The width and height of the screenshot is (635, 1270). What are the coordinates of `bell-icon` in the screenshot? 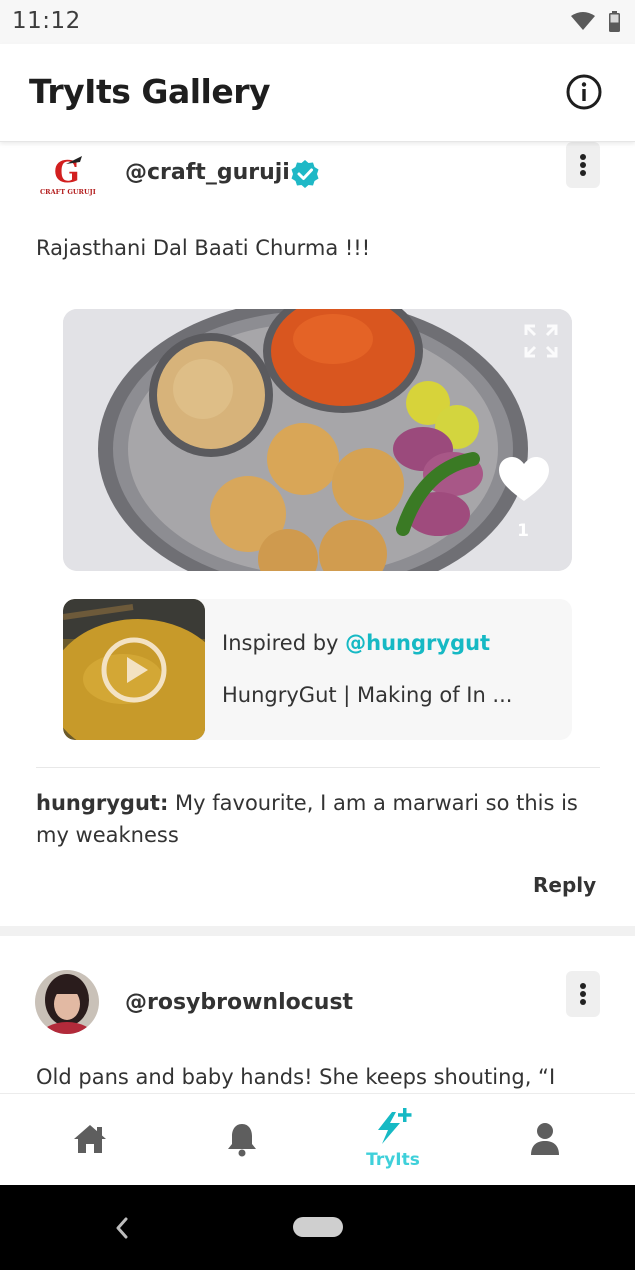 It's located at (242, 1140).